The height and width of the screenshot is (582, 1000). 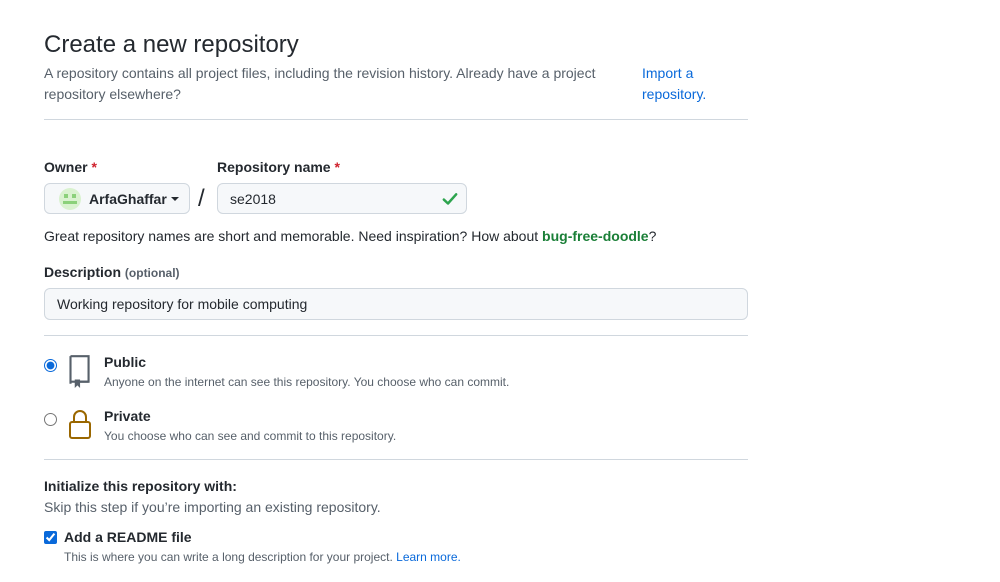 I want to click on description-label-text: Description, so click(x=83, y=272).